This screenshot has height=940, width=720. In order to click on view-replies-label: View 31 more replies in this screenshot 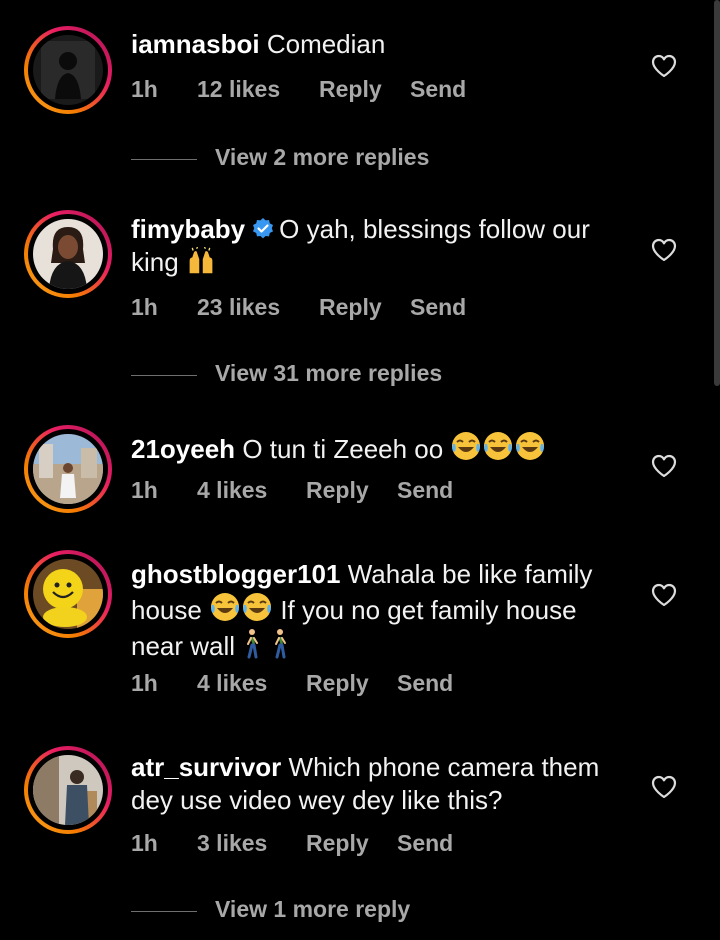, I will do `click(329, 373)`.